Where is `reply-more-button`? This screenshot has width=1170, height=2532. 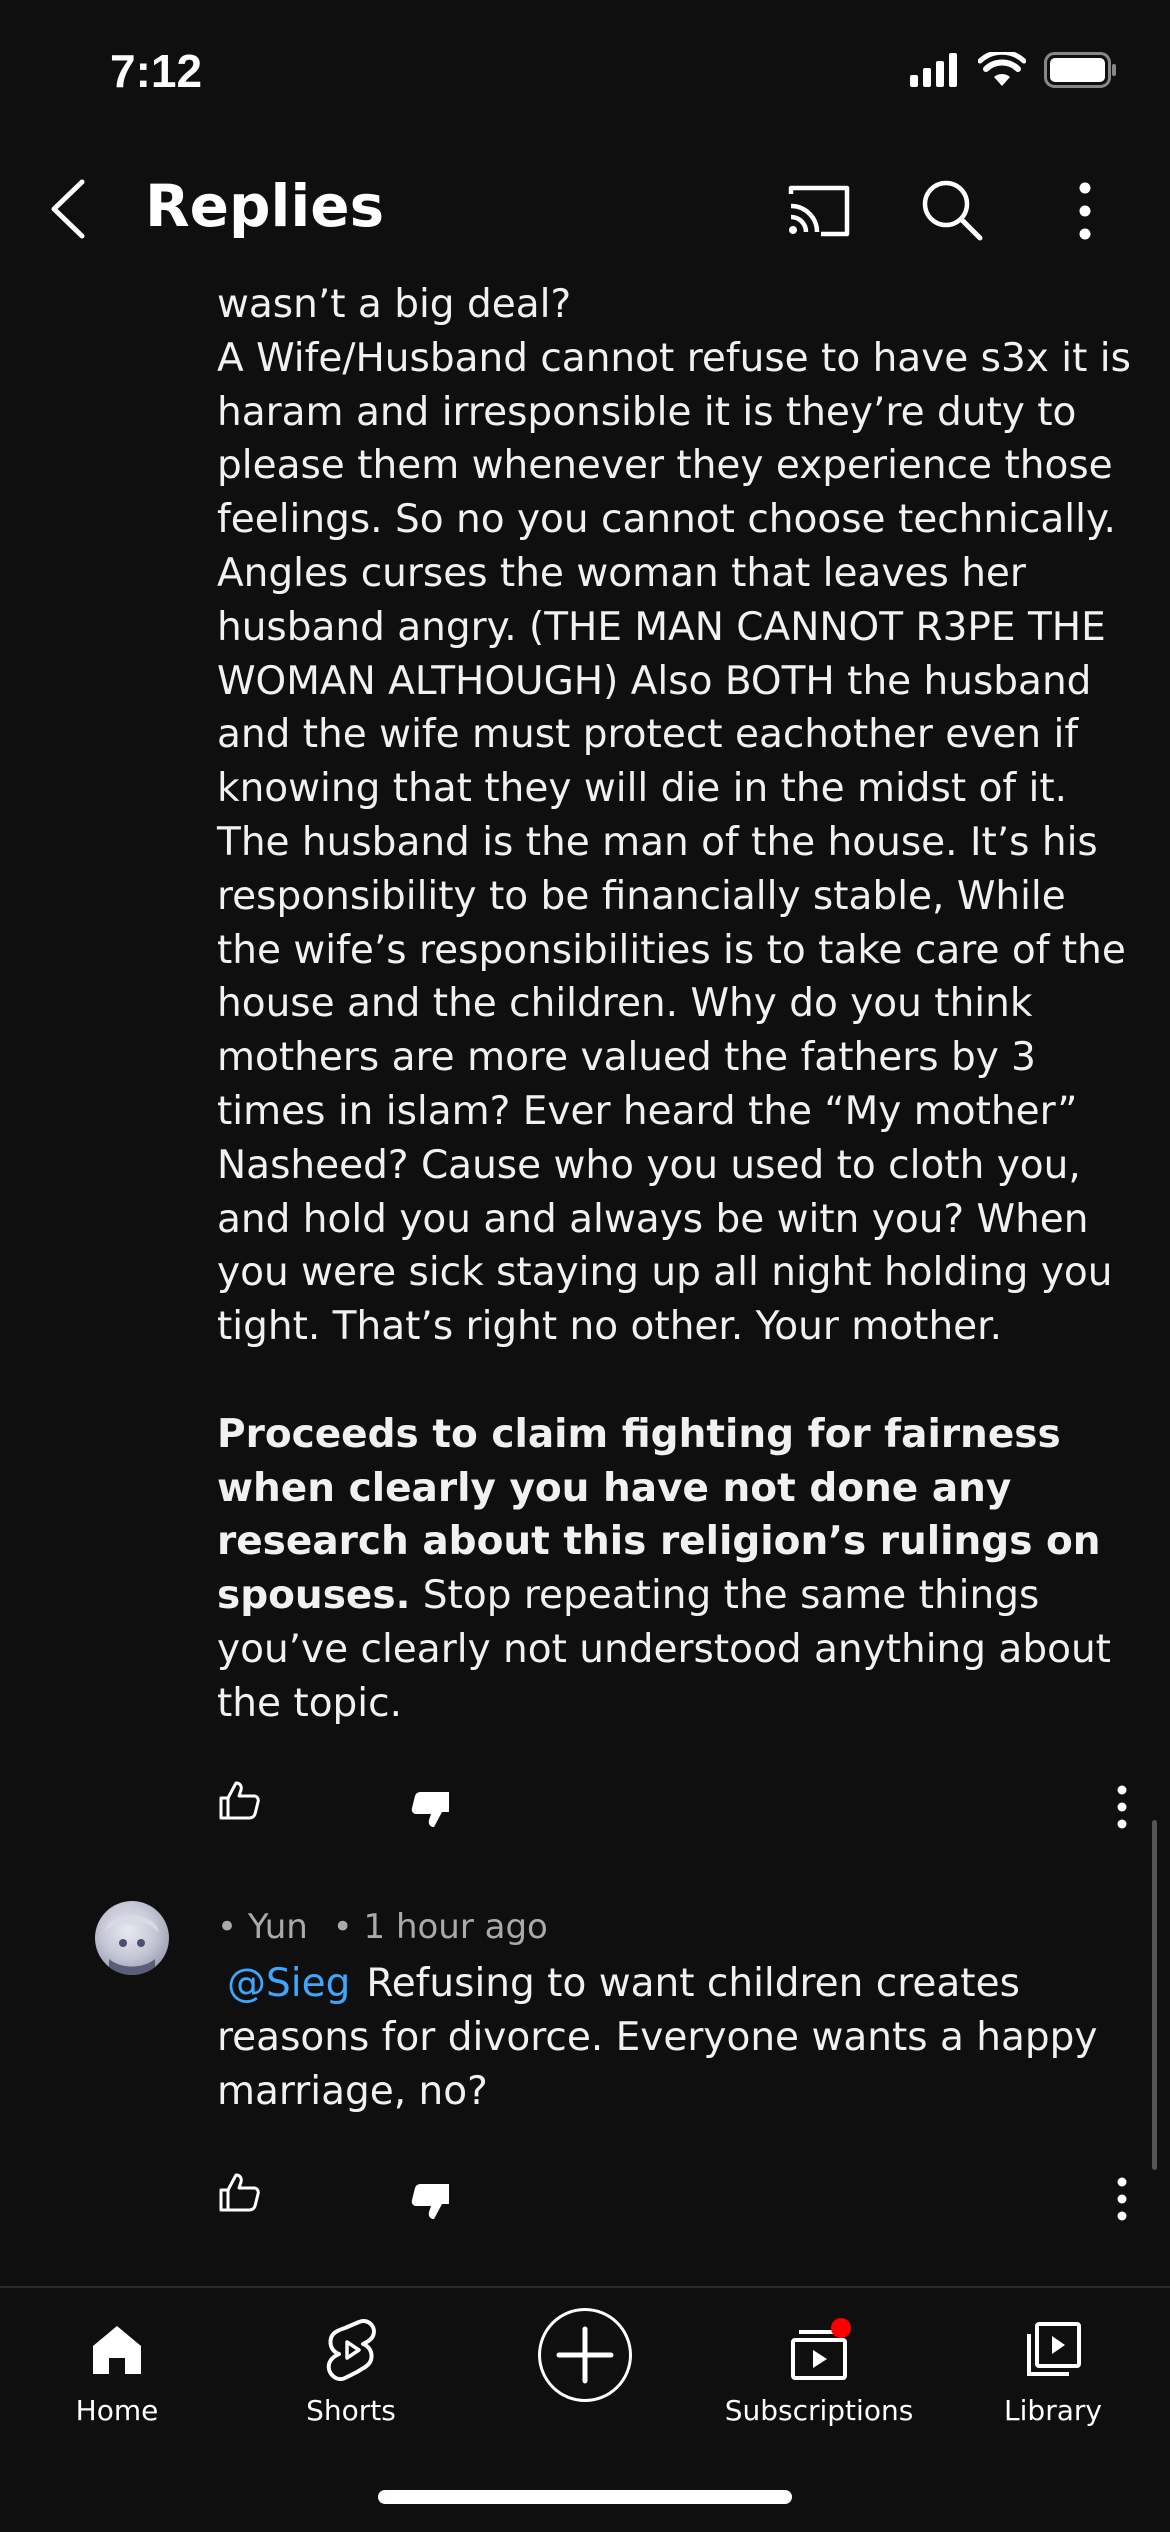
reply-more-button is located at coordinates (1122, 2199).